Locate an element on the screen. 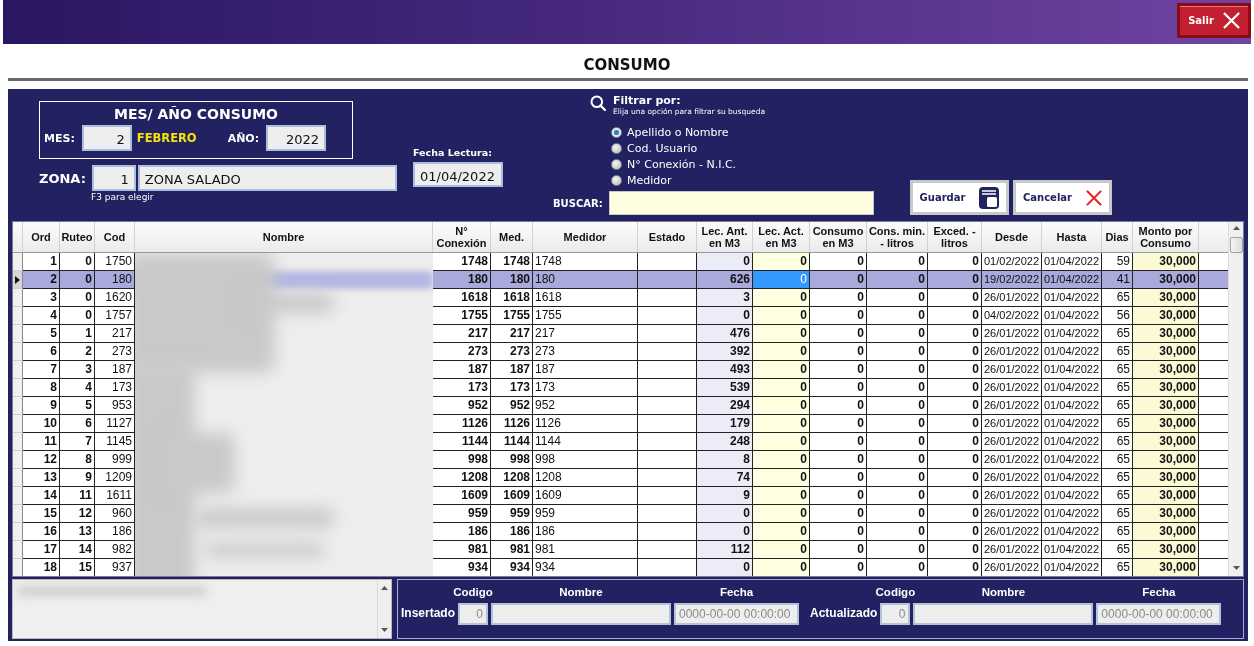  table-cell: 9 is located at coordinates (41, 406).